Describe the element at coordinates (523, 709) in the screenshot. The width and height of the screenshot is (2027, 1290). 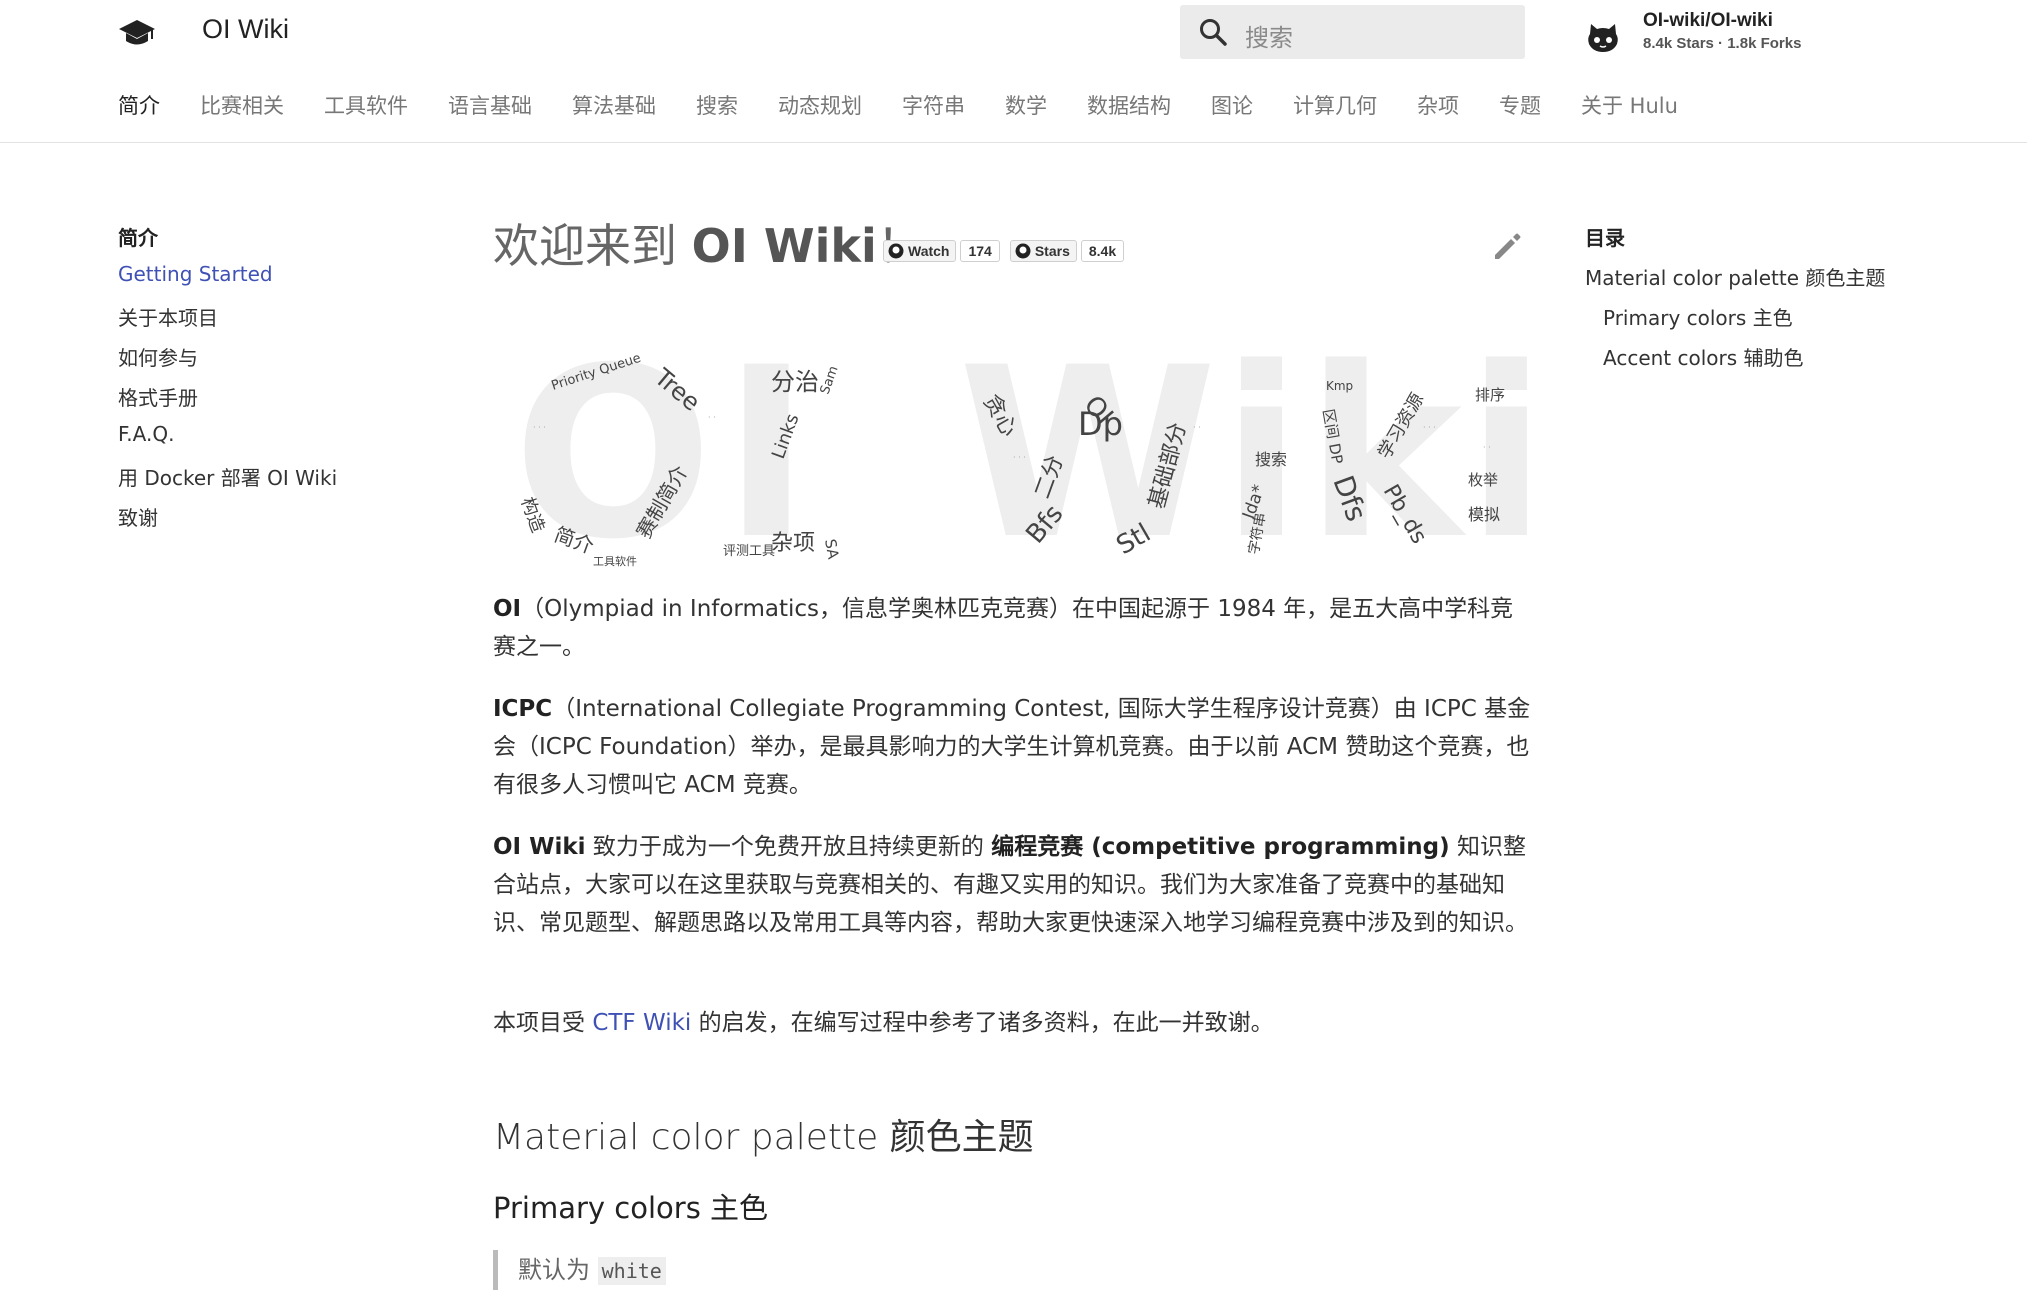
I see `icpc-term: ICPC` at that location.